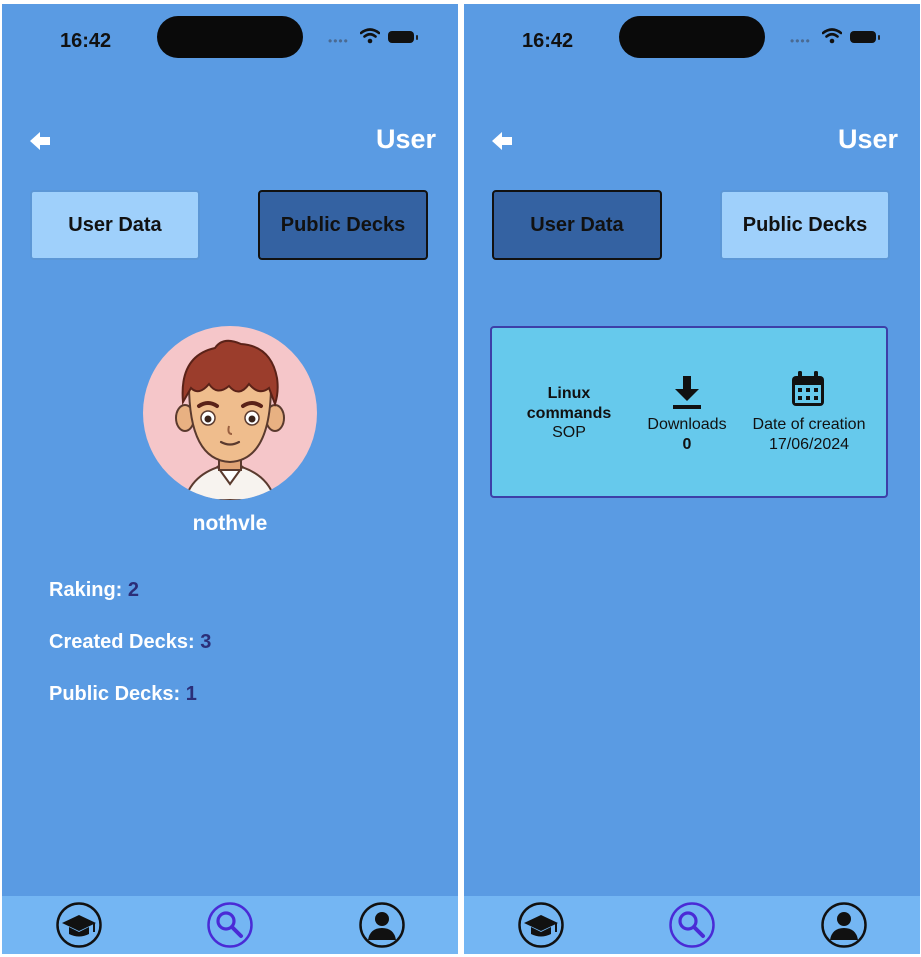  I want to click on username: nothvle, so click(230, 523).